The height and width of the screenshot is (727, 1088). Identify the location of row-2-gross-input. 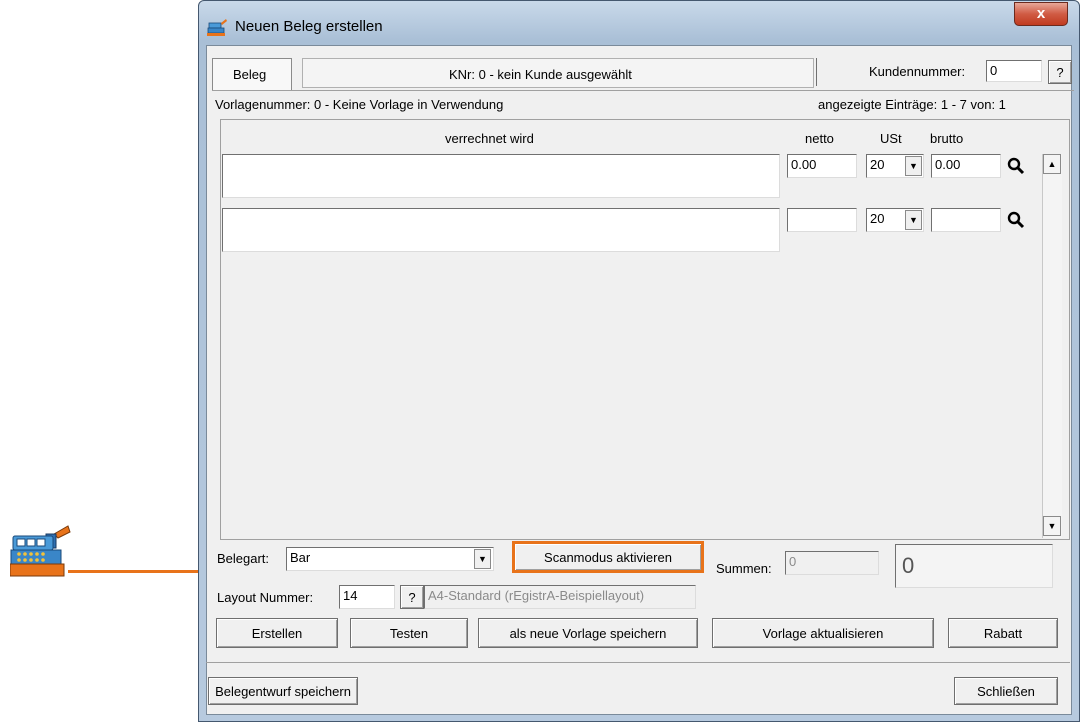
(966, 220).